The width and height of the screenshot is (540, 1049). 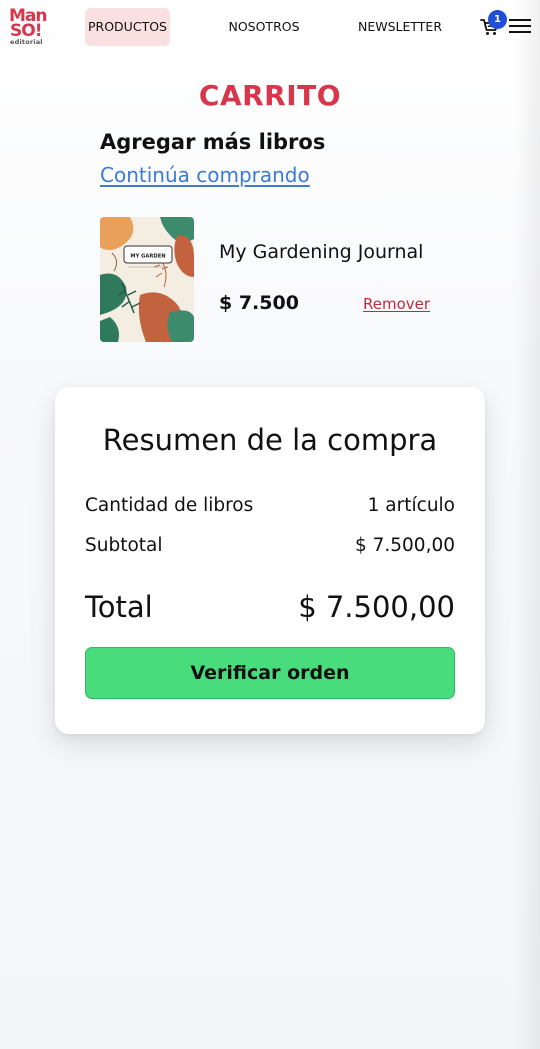 I want to click on logo-text-line3: editorial, so click(x=26, y=42).